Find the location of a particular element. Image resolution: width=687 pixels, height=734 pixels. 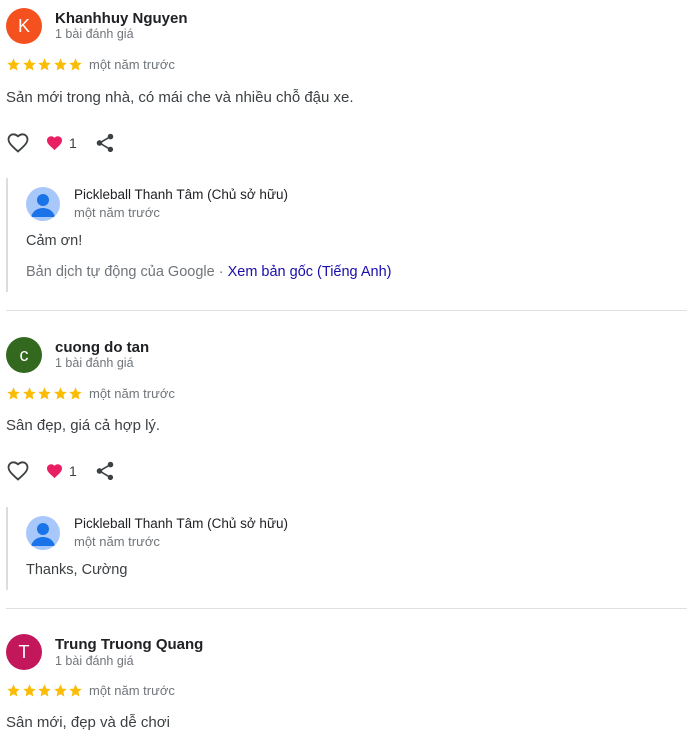

reviewer-name: cuong do tan is located at coordinates (102, 347).